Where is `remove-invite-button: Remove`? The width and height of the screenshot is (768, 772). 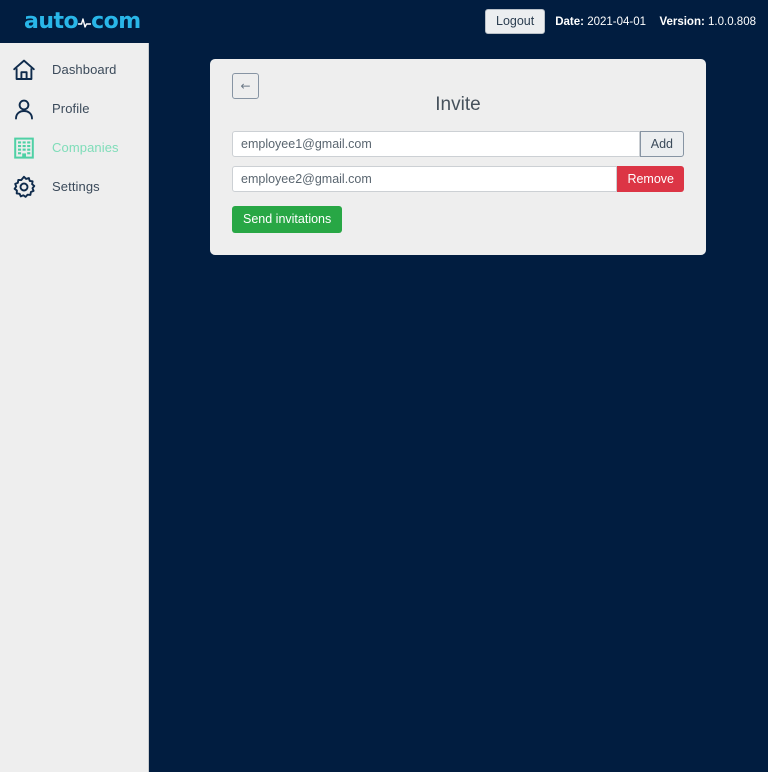
remove-invite-button: Remove is located at coordinates (650, 179).